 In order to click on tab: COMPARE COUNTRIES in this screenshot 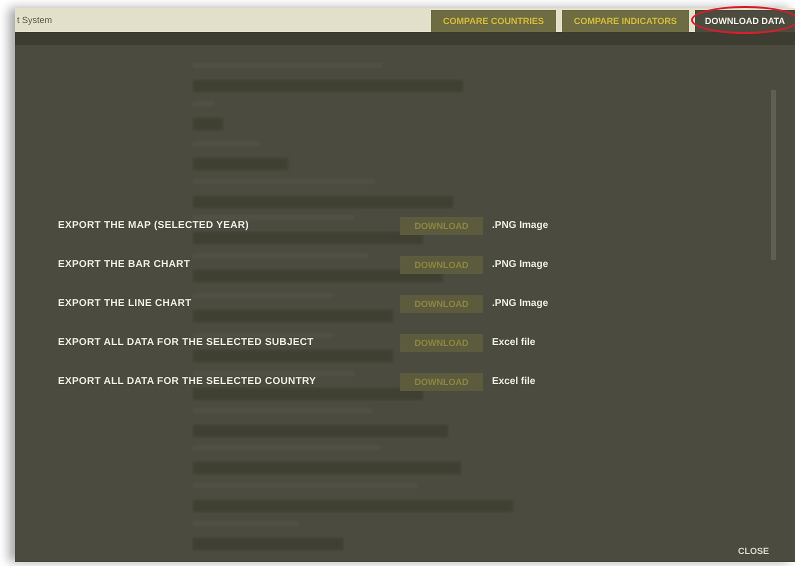, I will do `click(493, 21)`.